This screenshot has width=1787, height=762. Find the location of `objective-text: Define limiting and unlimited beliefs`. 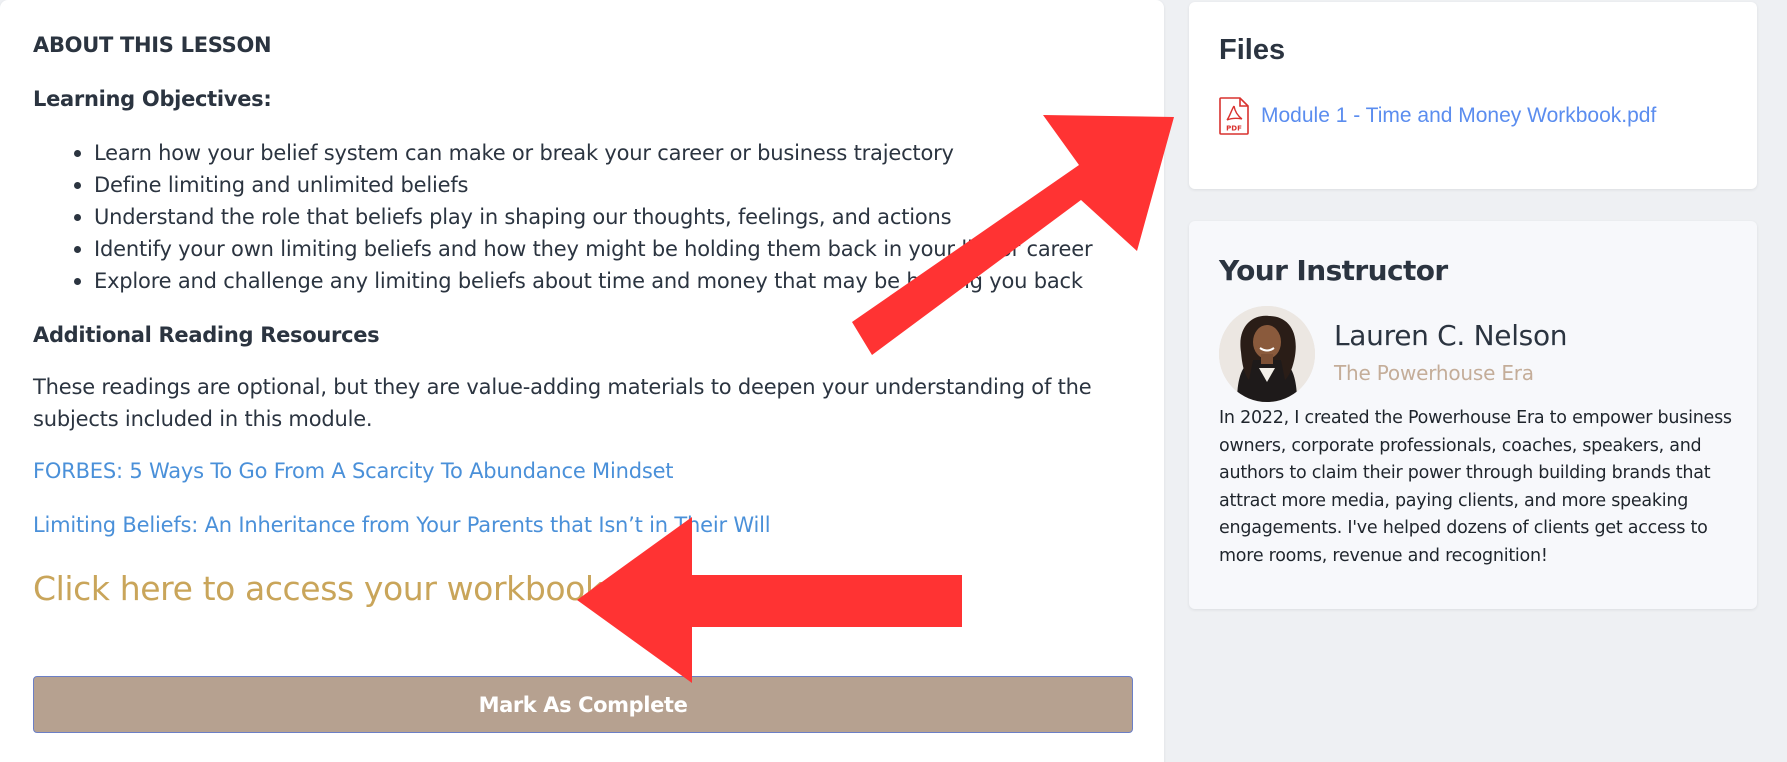

objective-text: Define limiting and unlimited beliefs is located at coordinates (281, 185).